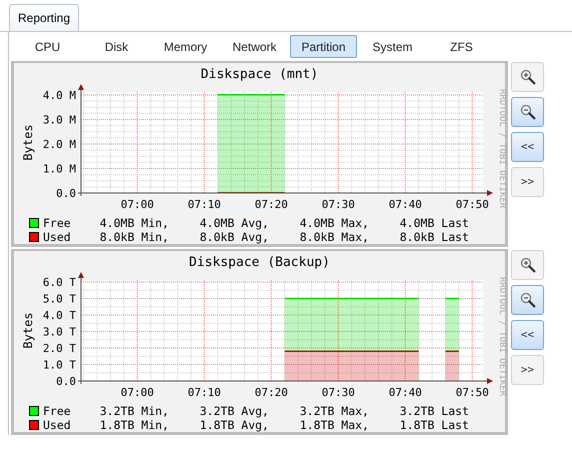 Image resolution: width=572 pixels, height=476 pixels. Describe the element at coordinates (392, 46) in the screenshot. I see `subtab: System` at that location.